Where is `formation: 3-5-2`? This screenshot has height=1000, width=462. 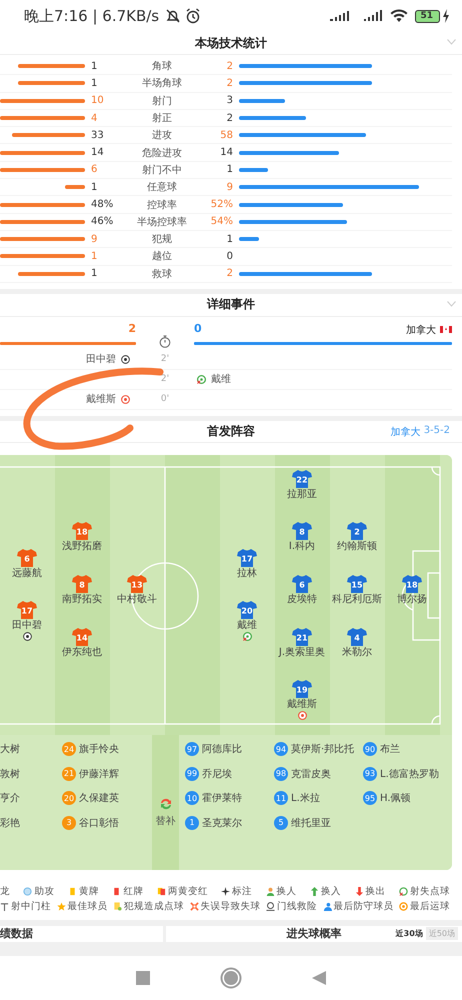 formation: 3-5-2 is located at coordinates (437, 431).